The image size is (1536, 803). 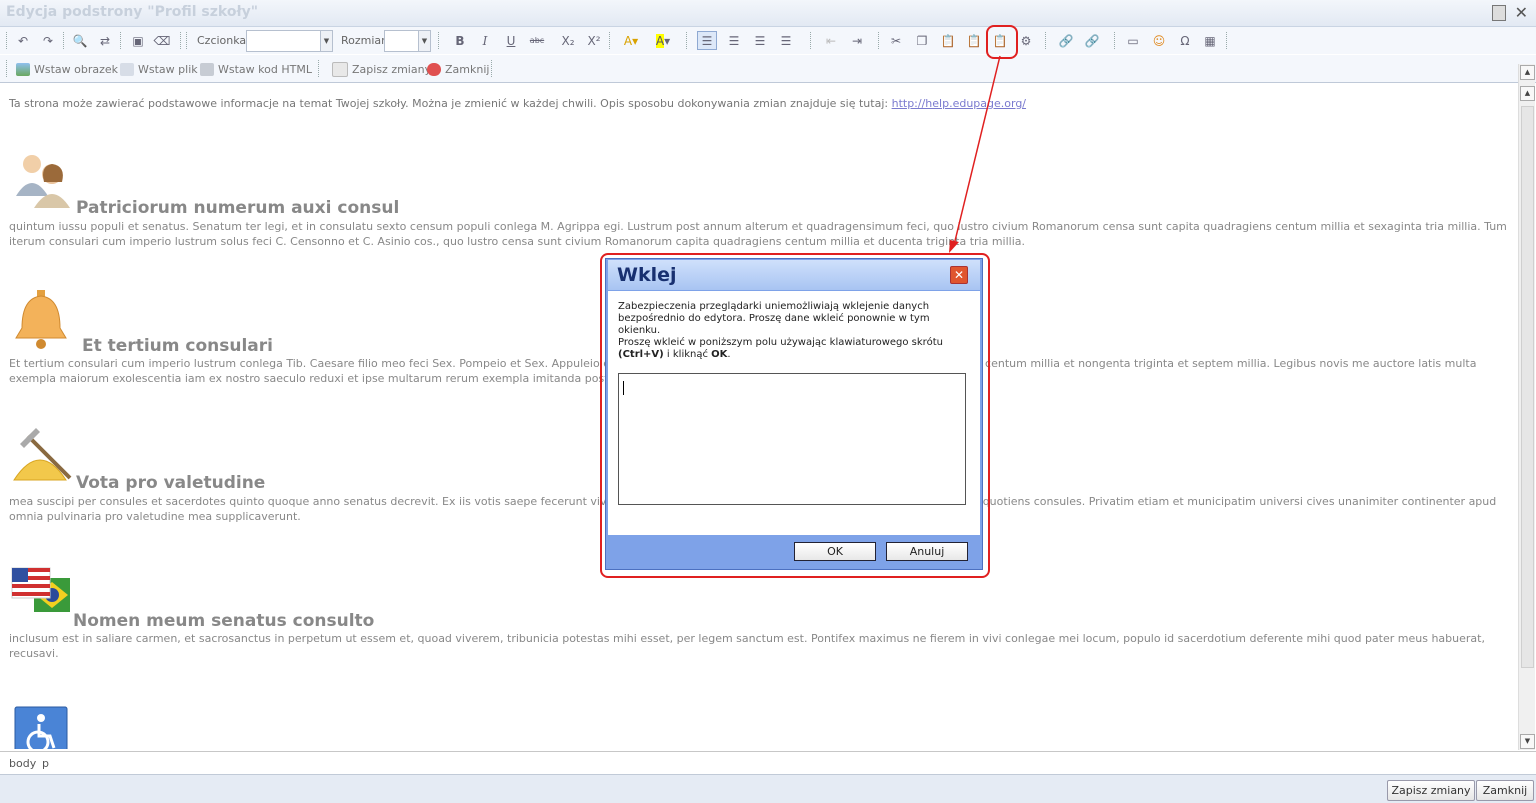 What do you see at coordinates (835, 551) in the screenshot?
I see `dialog-ok-button: OK` at bounding box center [835, 551].